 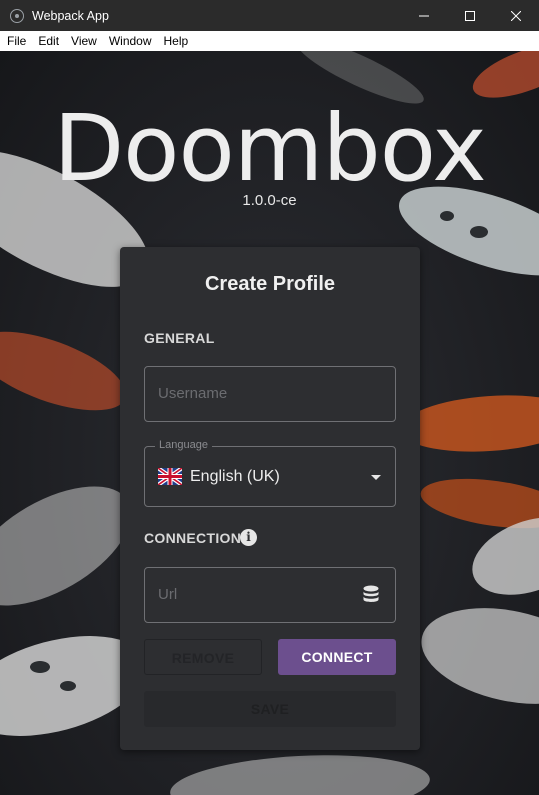 I want to click on title-bar: Webpack App, so click(x=269, y=15).